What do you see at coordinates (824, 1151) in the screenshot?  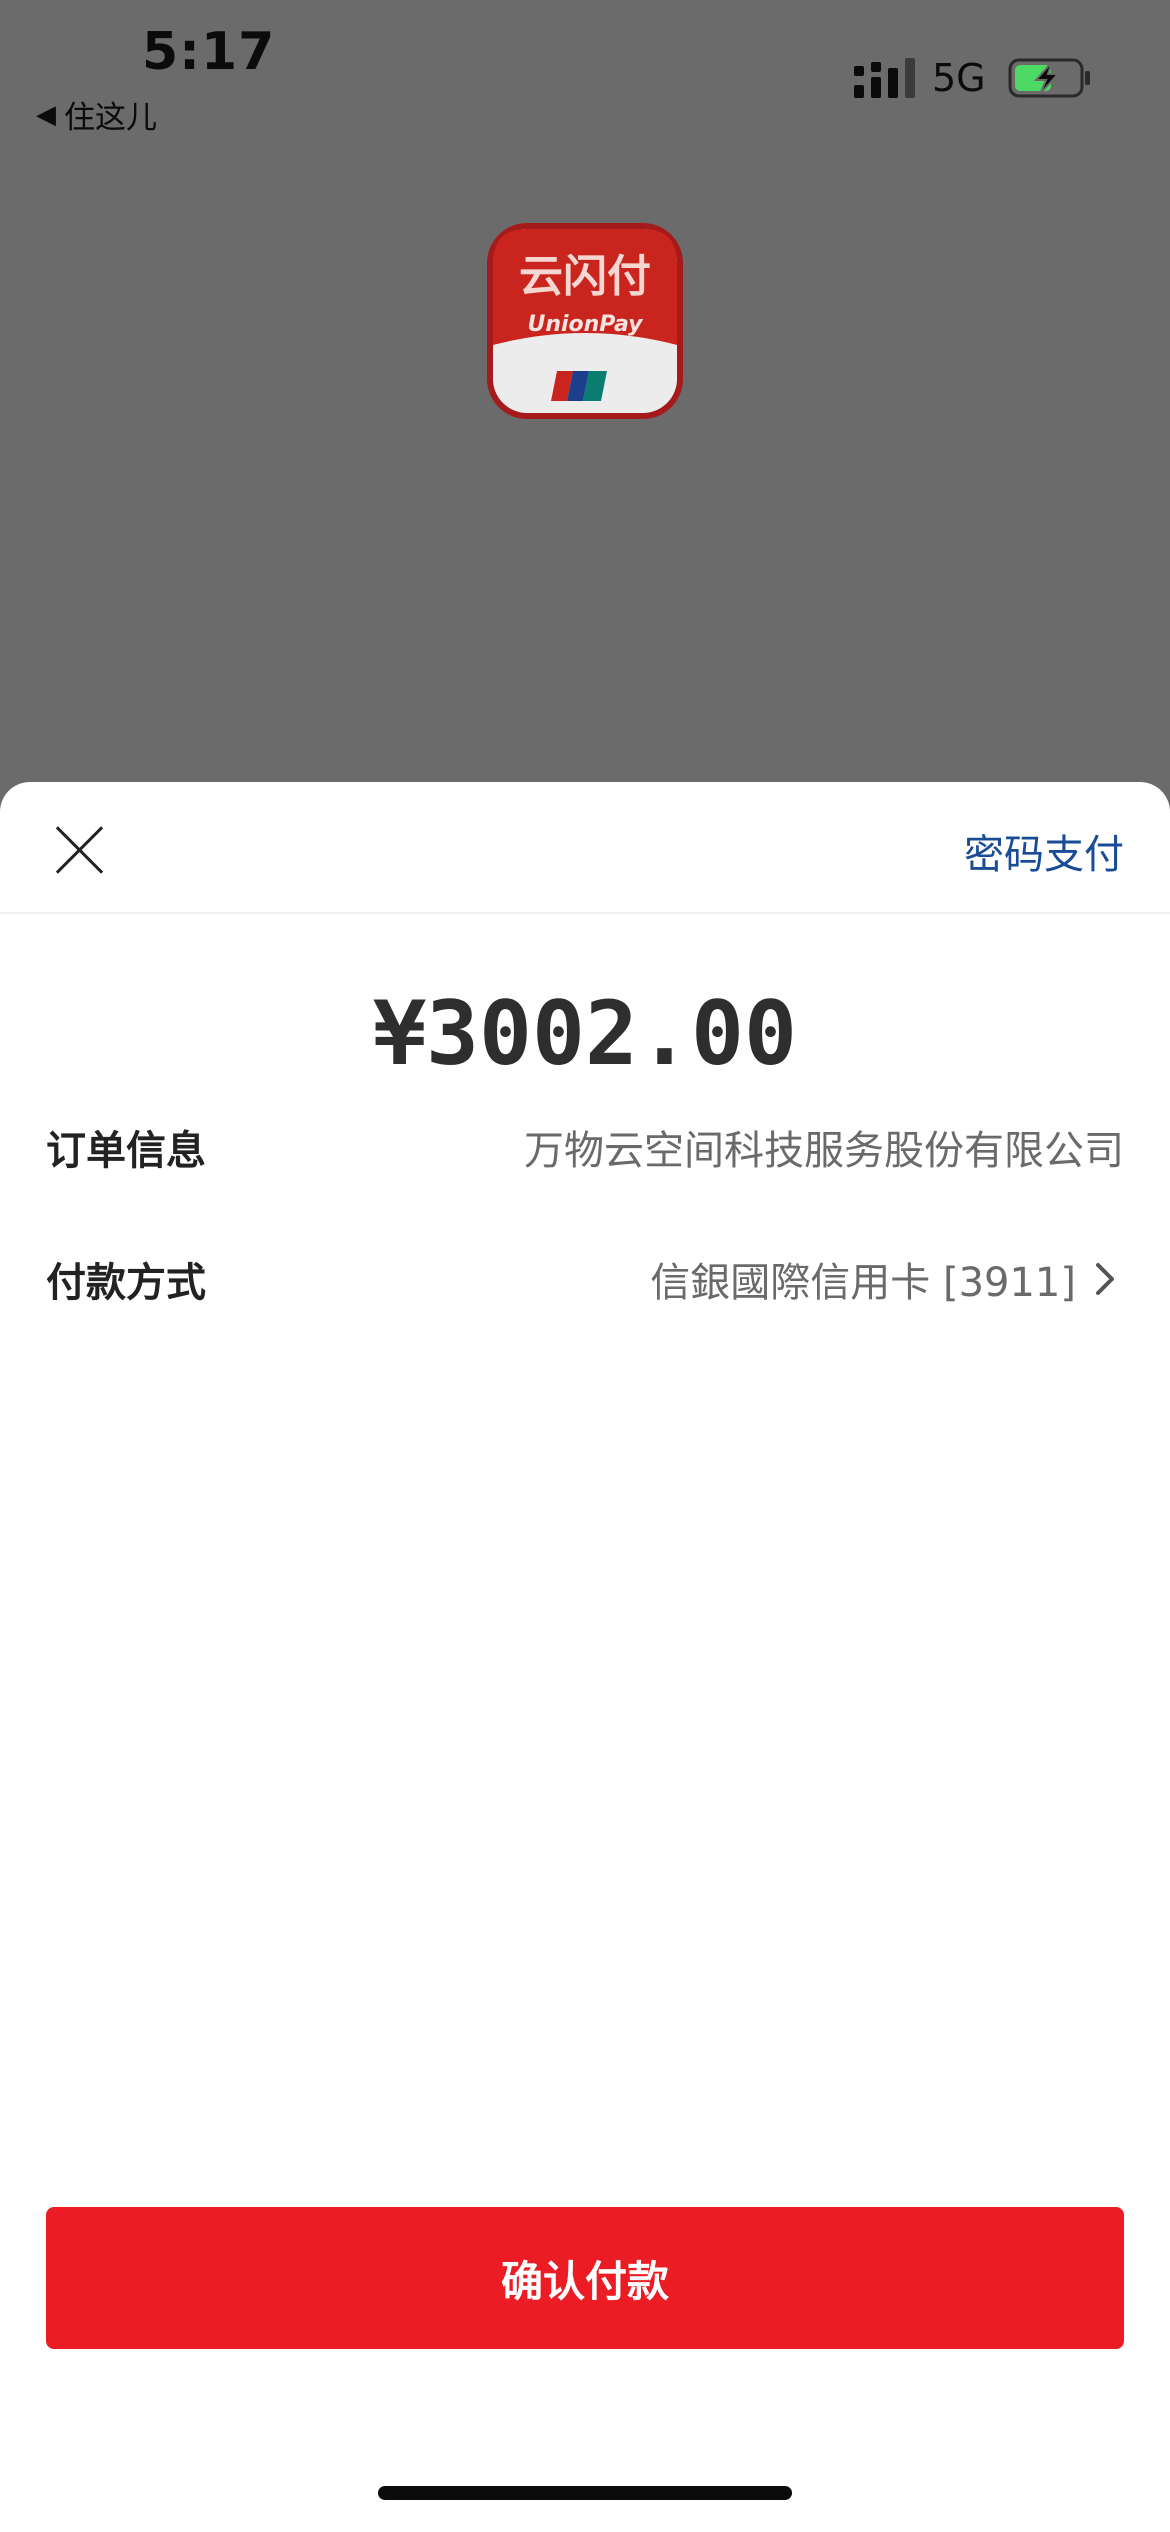 I see `merchant-name: 万物云空间科技服务股份有限公司` at bounding box center [824, 1151].